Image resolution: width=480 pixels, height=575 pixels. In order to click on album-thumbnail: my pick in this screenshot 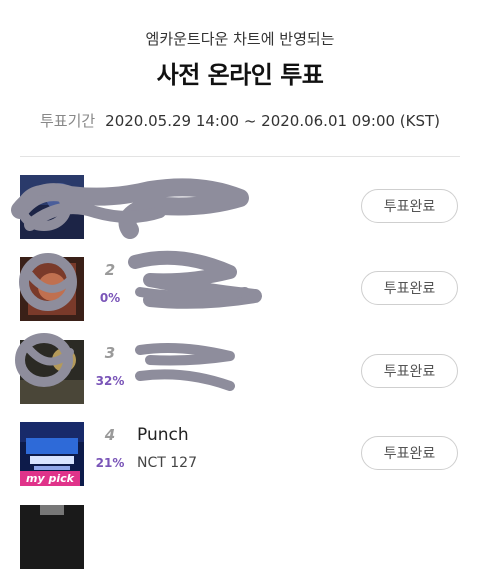, I will do `click(52, 454)`.